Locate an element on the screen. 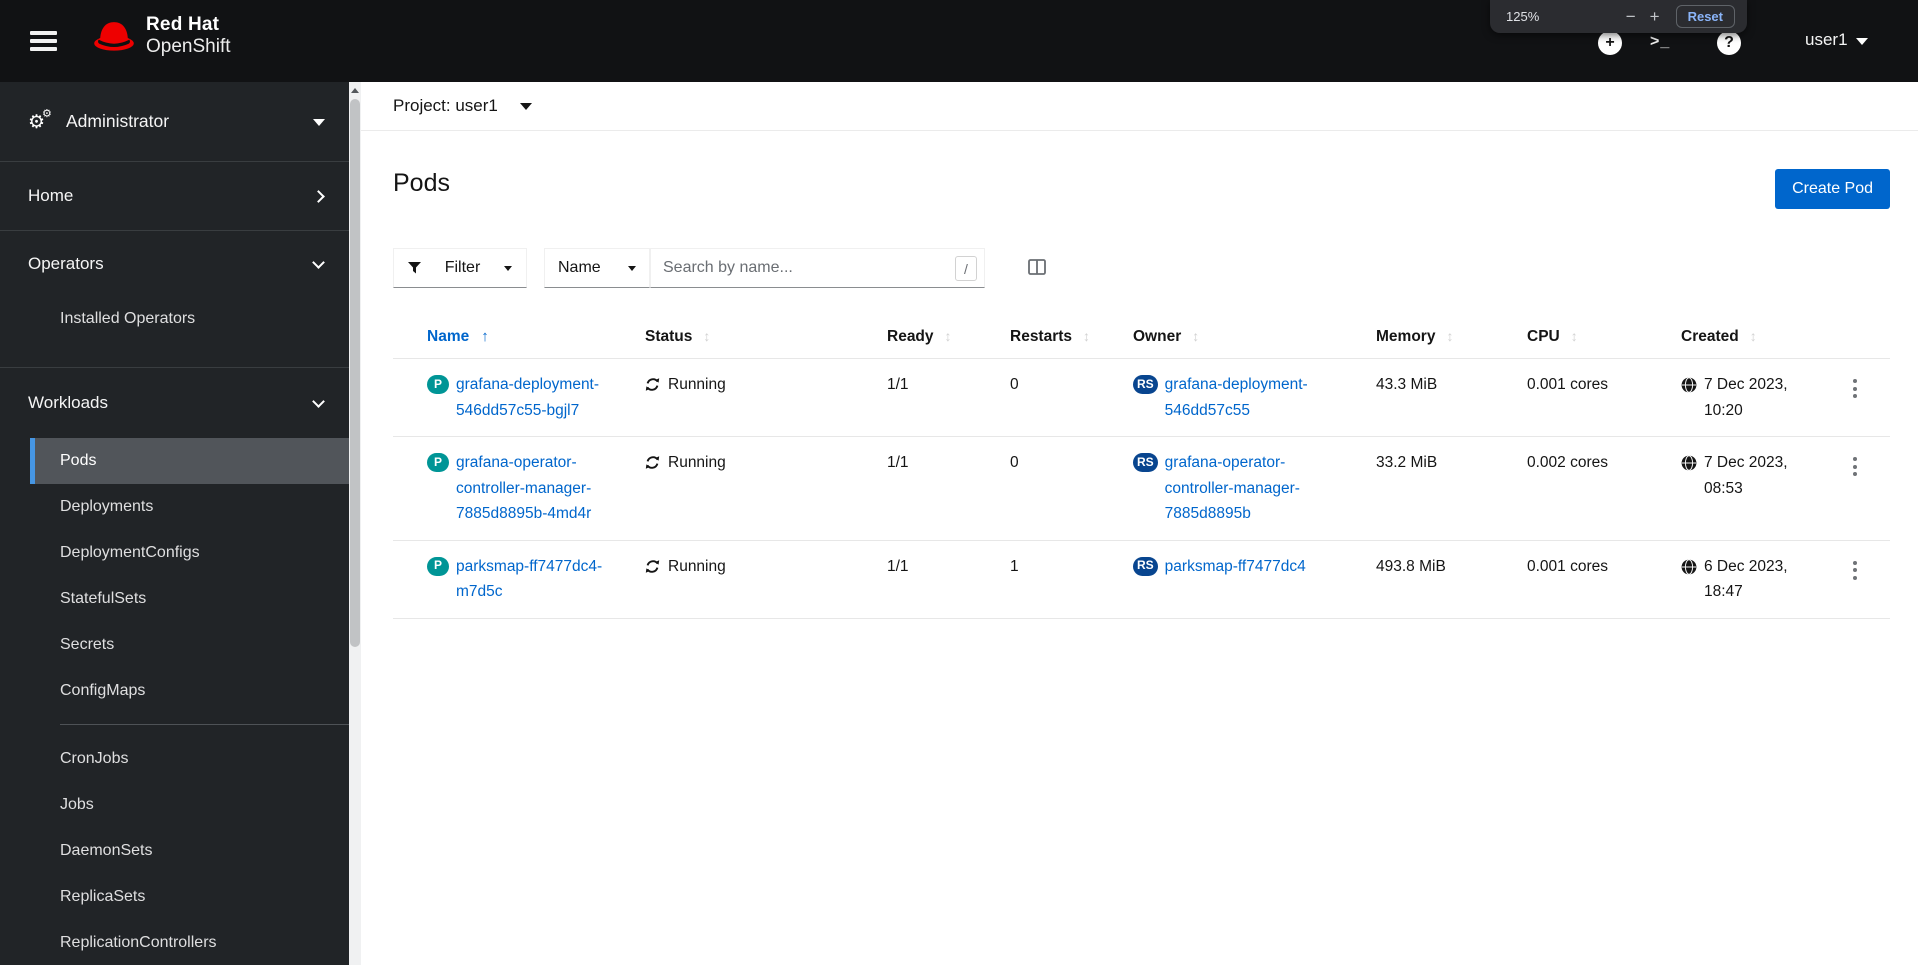 The height and width of the screenshot is (965, 1918). sidebar-item-replicasets: ReplicaSets is located at coordinates (189, 897).